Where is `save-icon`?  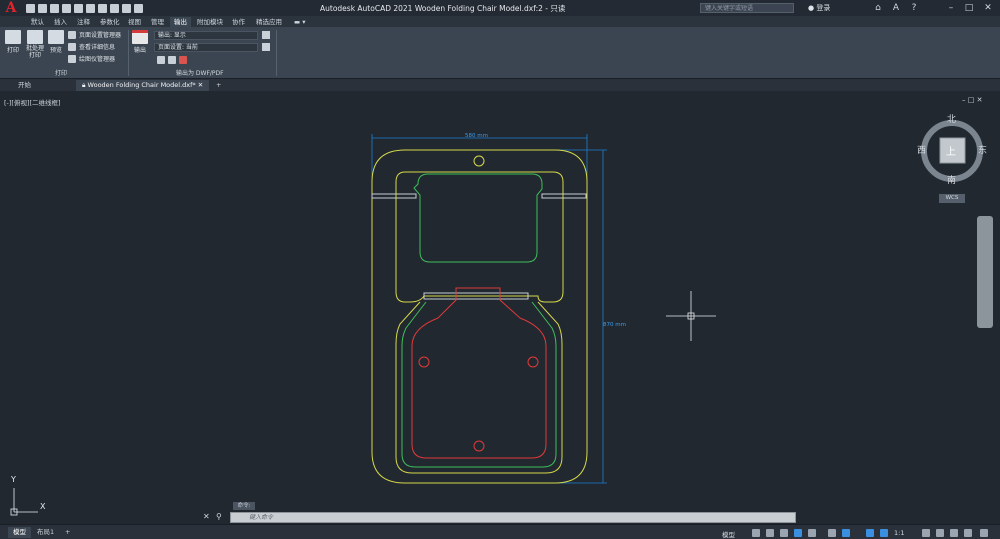 save-icon is located at coordinates (54, 8).